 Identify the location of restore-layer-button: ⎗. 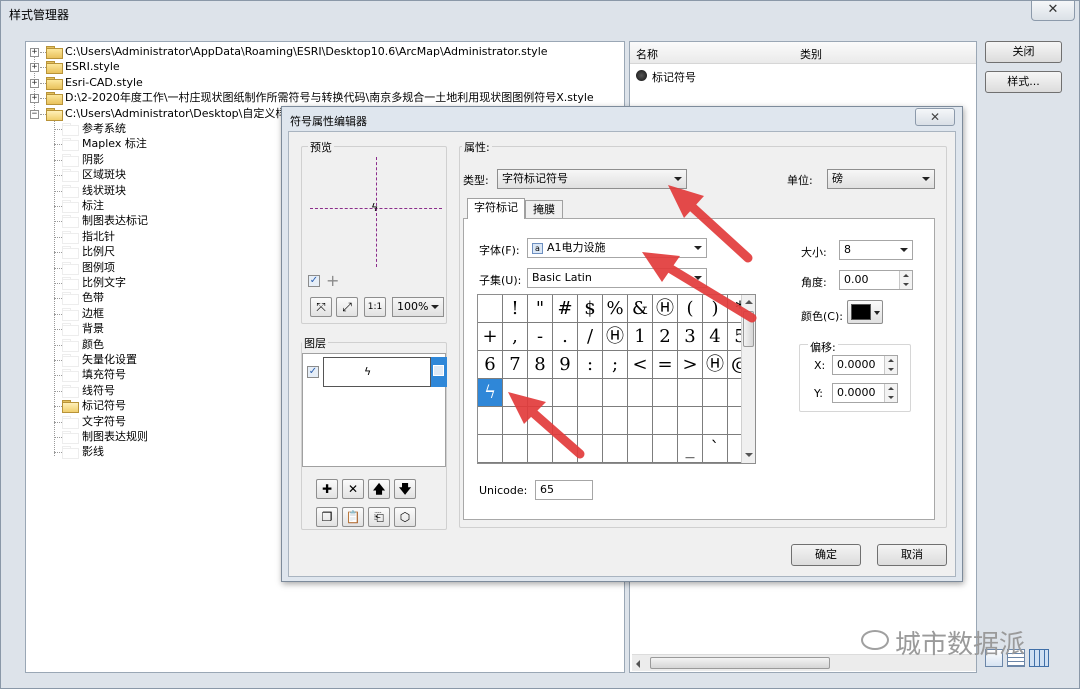
(379, 517).